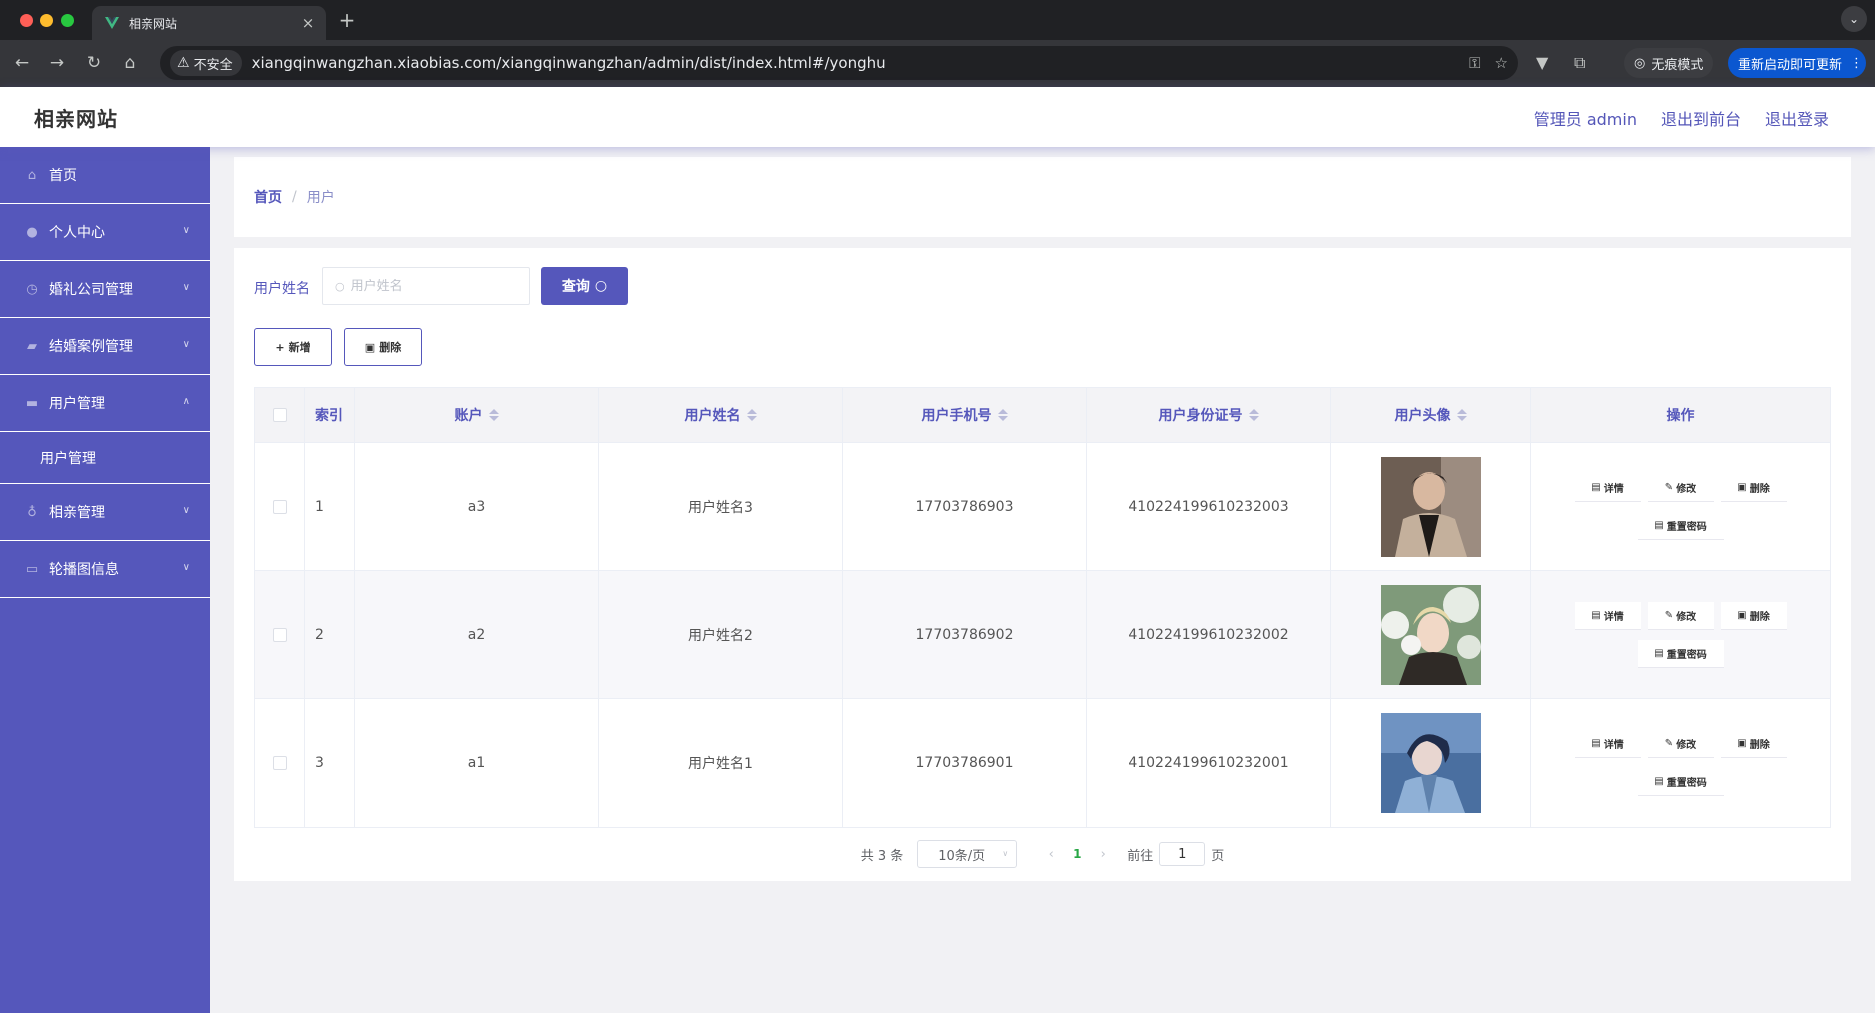 Image resolution: width=1875 pixels, height=1013 pixels. Describe the element at coordinates (477, 506) in the screenshot. I see `row-account: a3` at that location.